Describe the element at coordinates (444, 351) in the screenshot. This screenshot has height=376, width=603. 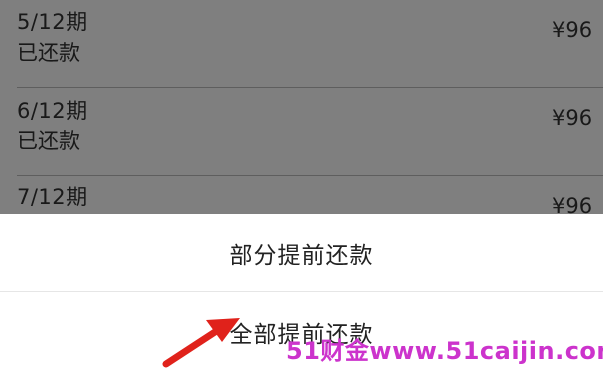
I see `watermark-text: 51财金www.51caijin.com` at that location.